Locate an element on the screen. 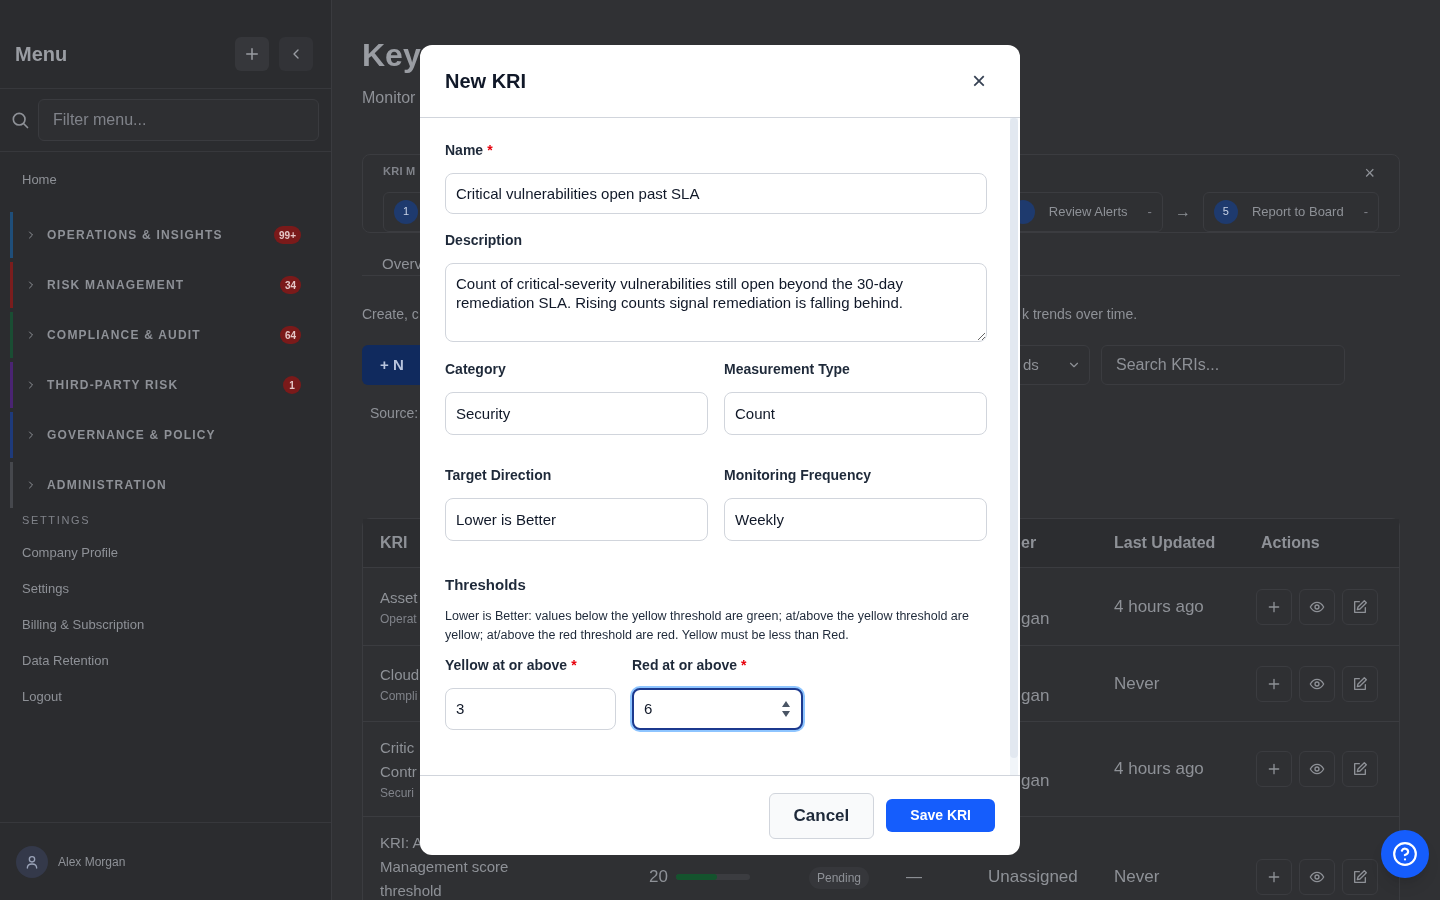 The image size is (1440, 900). kri-name: Asset is located at coordinates (399, 597).